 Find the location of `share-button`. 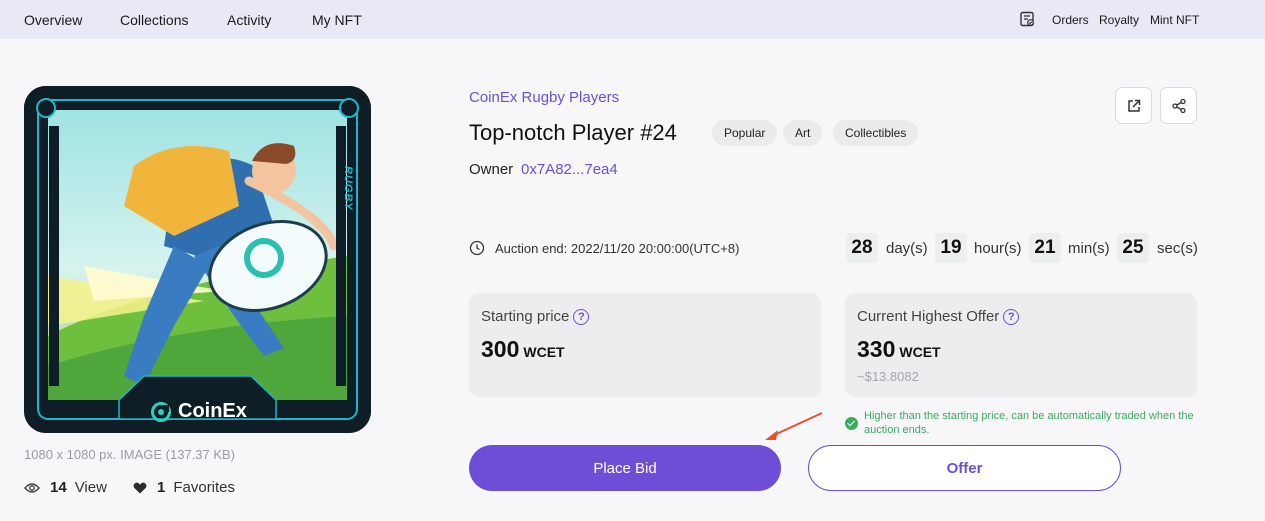

share-button is located at coordinates (1178, 105).